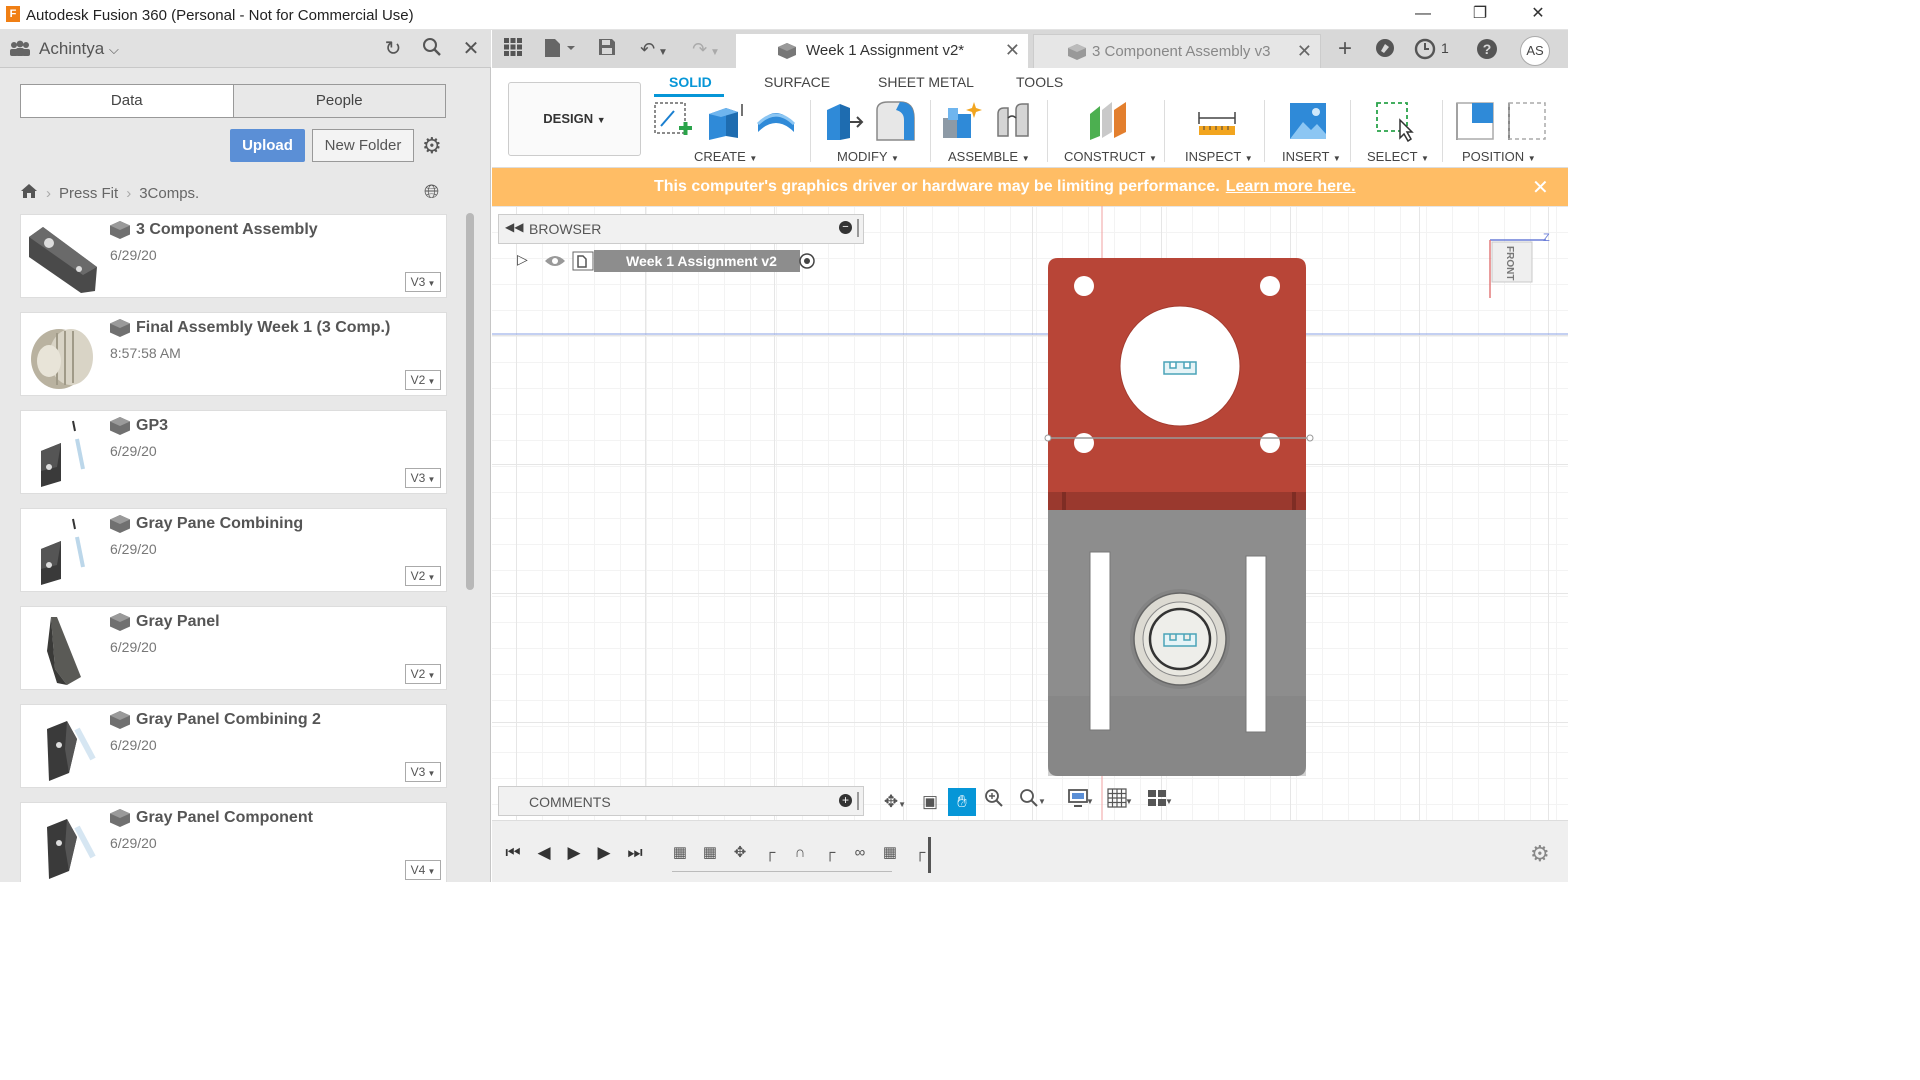  What do you see at coordinates (1308, 121) in the screenshot?
I see `insert-image-icon` at bounding box center [1308, 121].